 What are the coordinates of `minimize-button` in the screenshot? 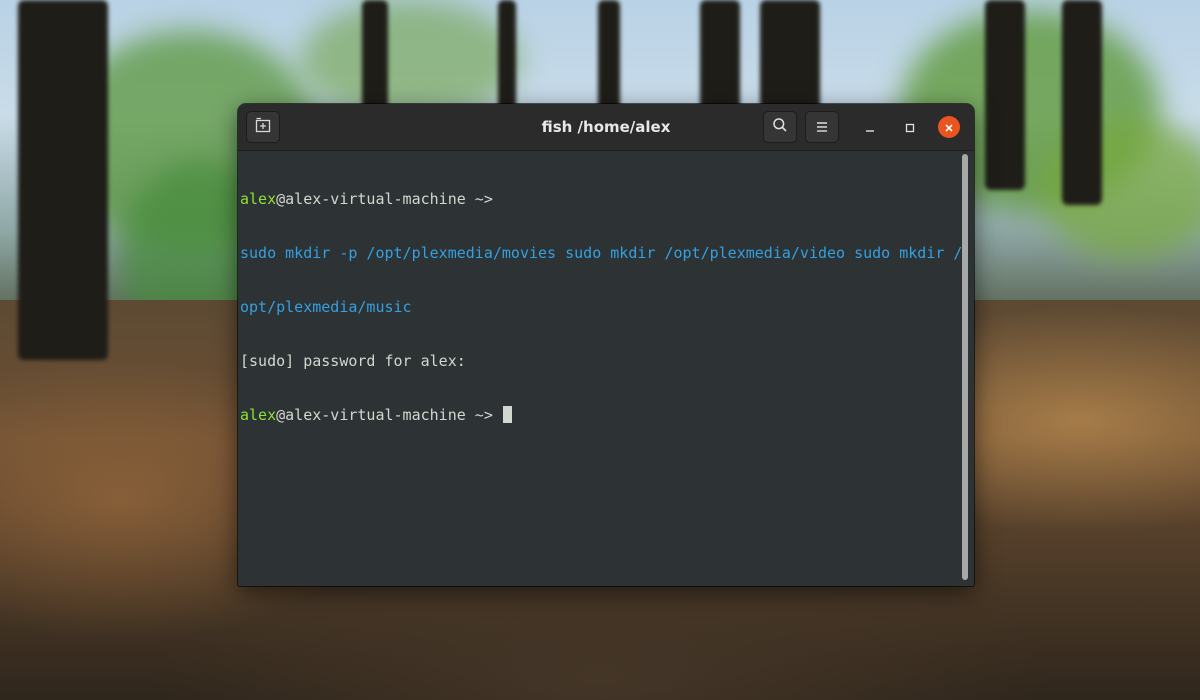 It's located at (870, 127).